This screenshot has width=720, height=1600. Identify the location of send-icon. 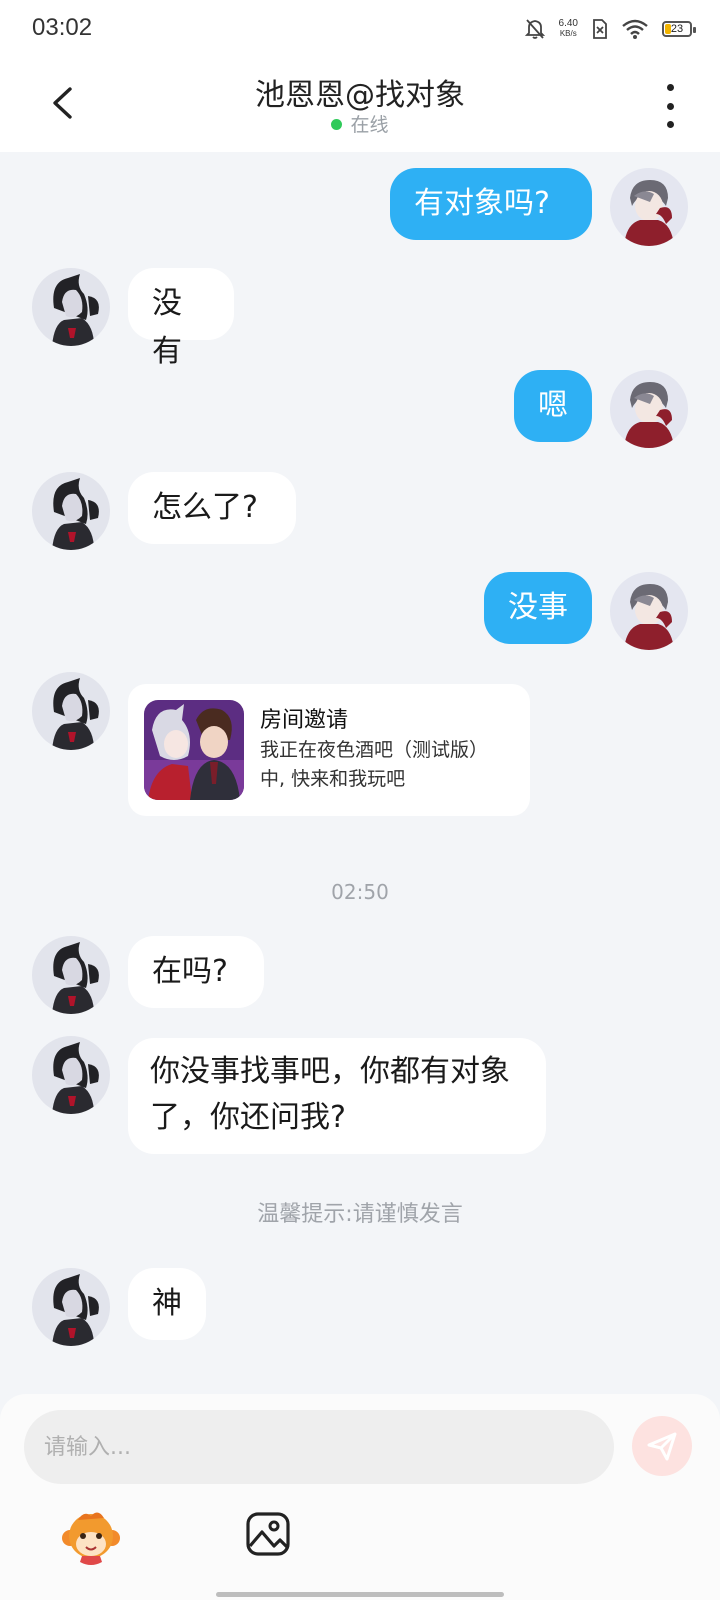
(662, 1446).